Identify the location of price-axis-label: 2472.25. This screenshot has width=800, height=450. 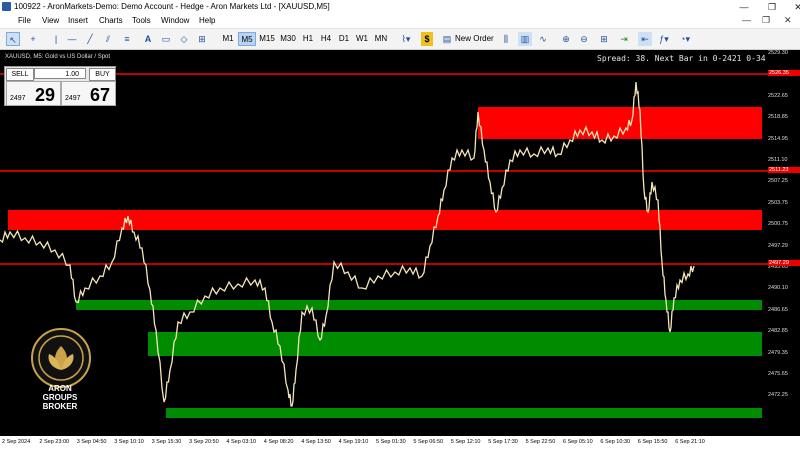
(778, 395).